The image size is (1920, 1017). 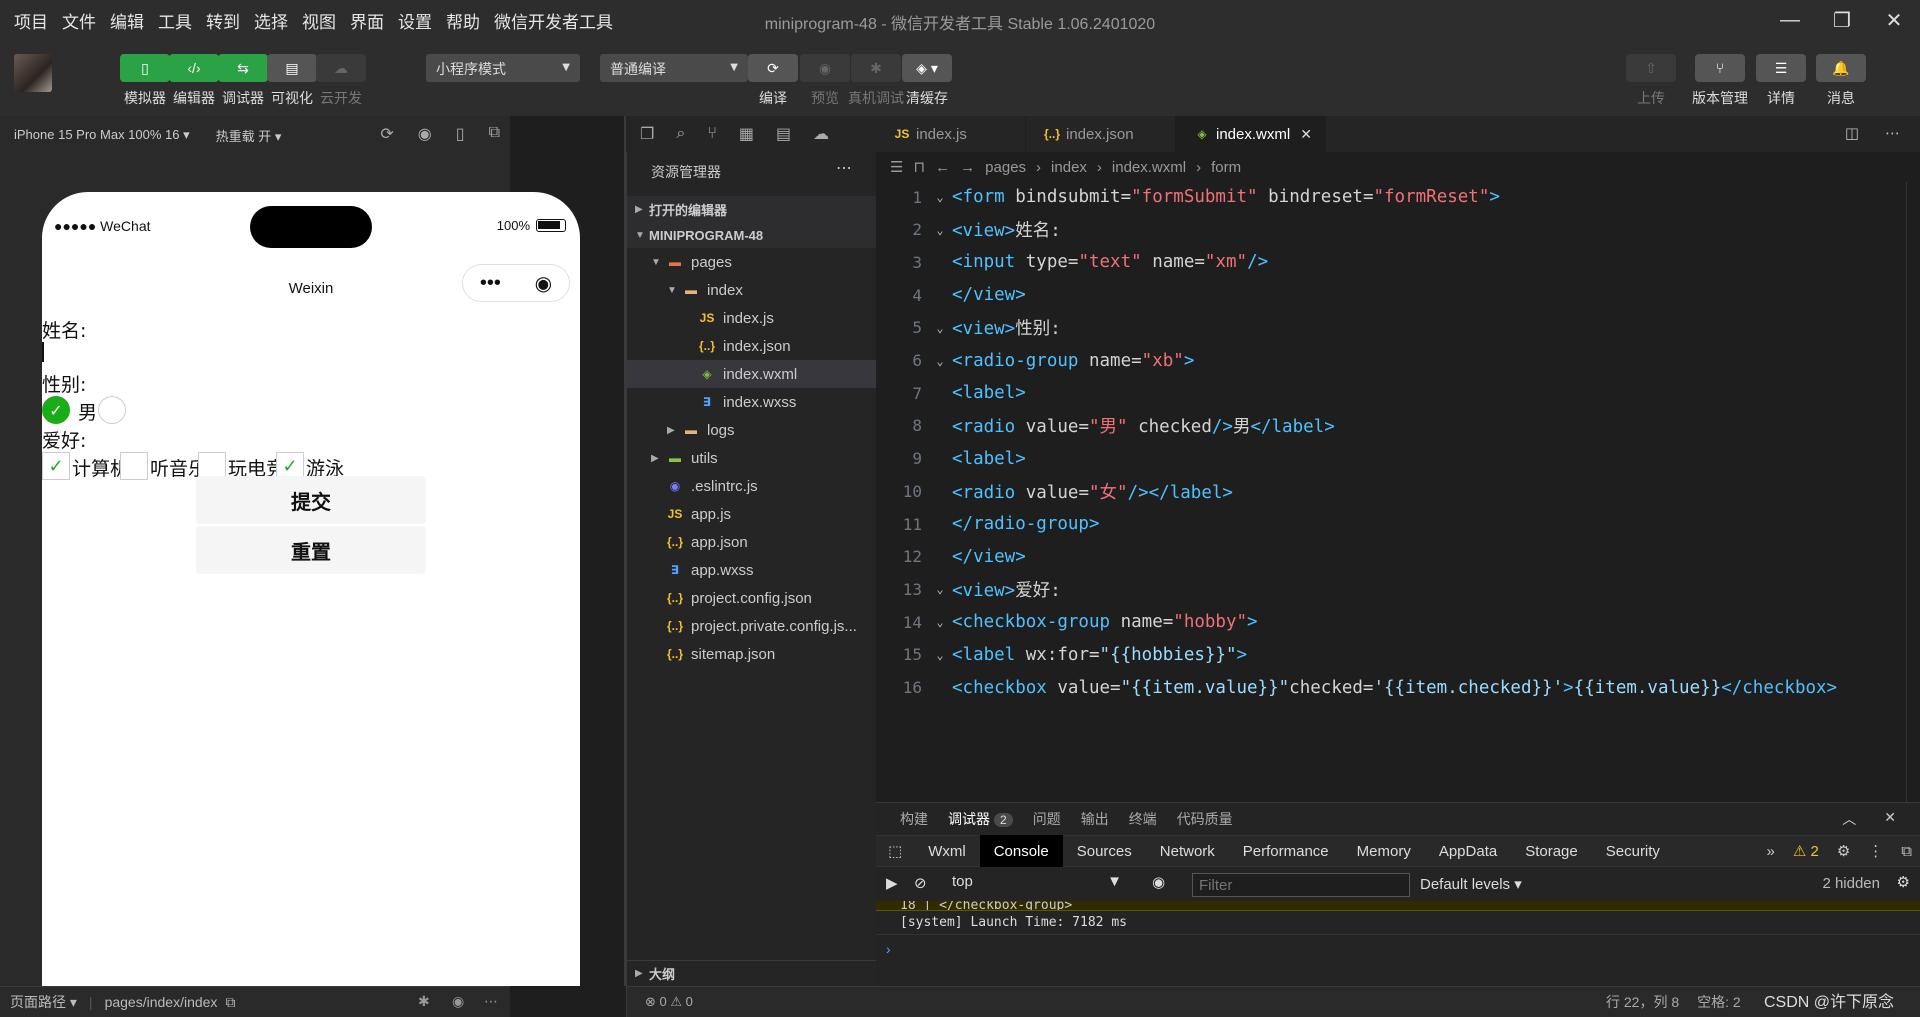 What do you see at coordinates (1781, 68) in the screenshot?
I see `menu-icon: ☰` at bounding box center [1781, 68].